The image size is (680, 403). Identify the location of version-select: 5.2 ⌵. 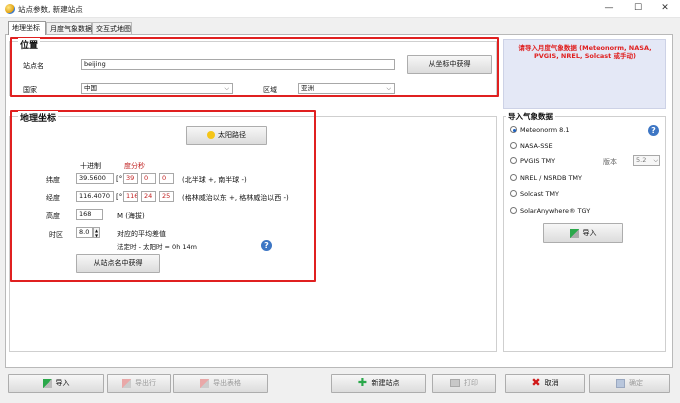
(646, 160).